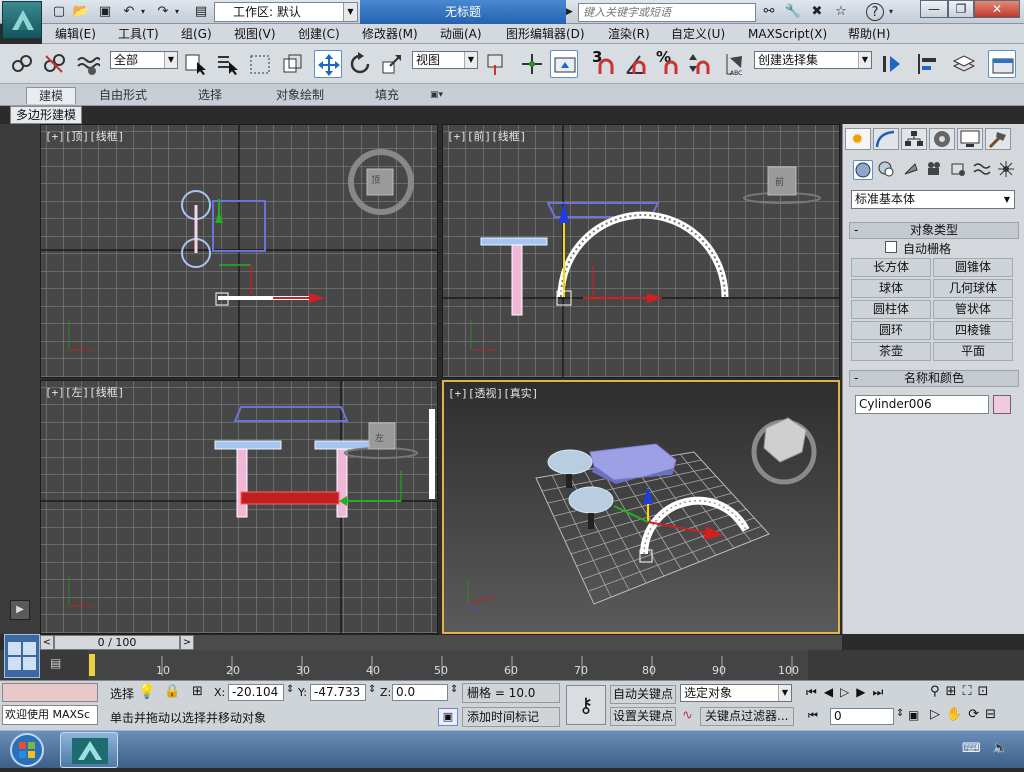 The image size is (1024, 772). I want to click on menu-tools: 工具(T), so click(138, 34).